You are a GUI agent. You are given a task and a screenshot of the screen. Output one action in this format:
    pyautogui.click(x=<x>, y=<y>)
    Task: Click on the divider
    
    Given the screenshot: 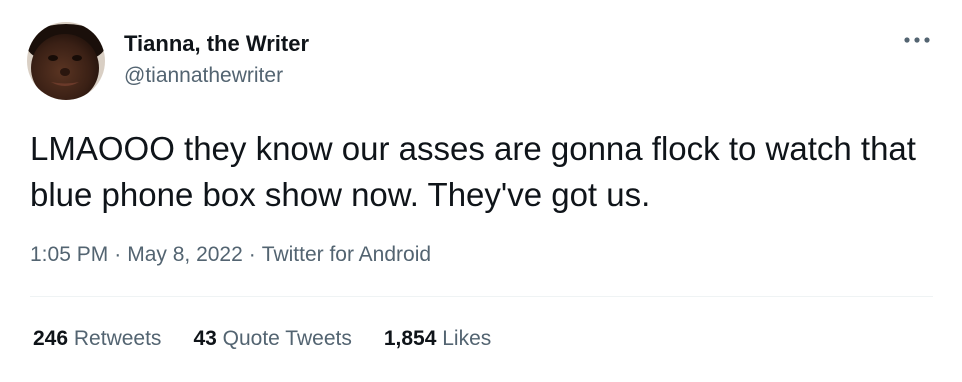 What is the action you would take?
    pyautogui.click(x=481, y=296)
    